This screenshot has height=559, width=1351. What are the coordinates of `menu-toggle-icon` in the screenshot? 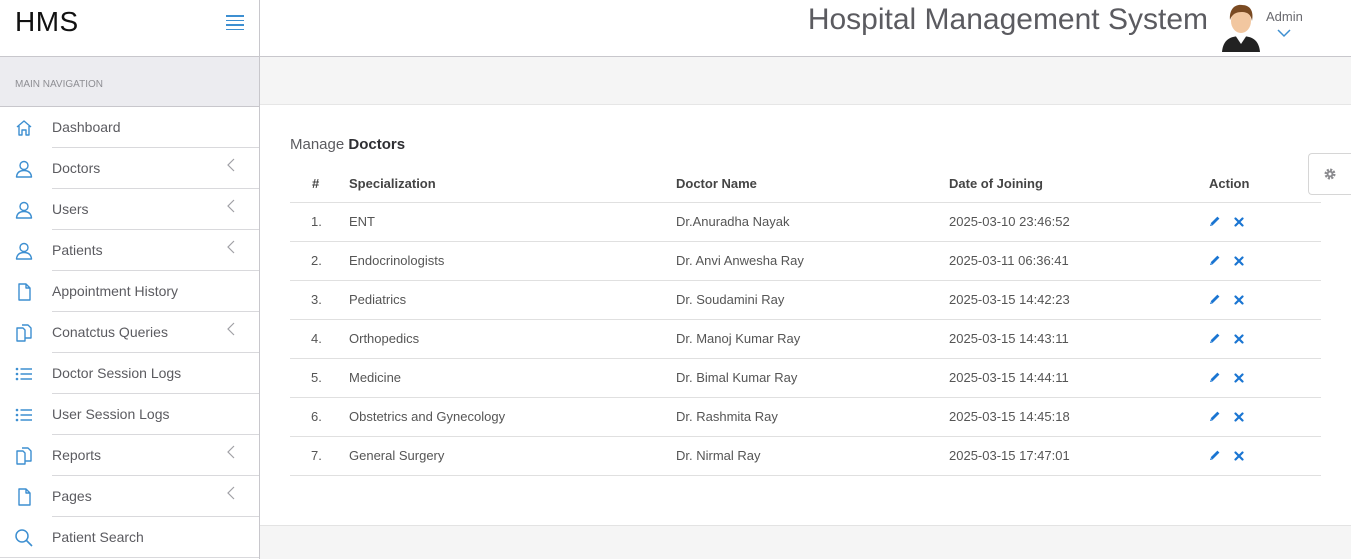 It's located at (236, 23).